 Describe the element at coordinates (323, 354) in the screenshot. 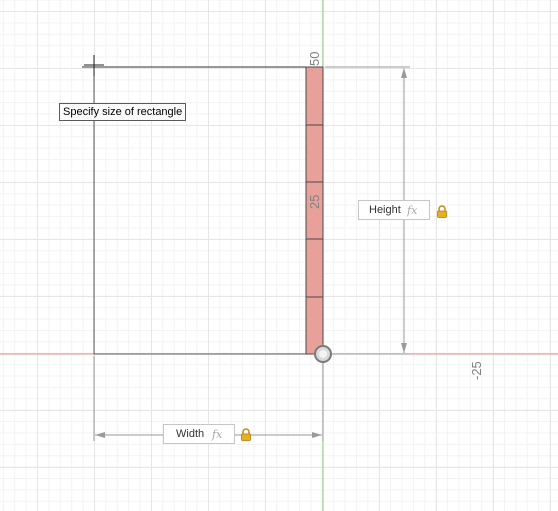

I see `origin-point-center` at that location.